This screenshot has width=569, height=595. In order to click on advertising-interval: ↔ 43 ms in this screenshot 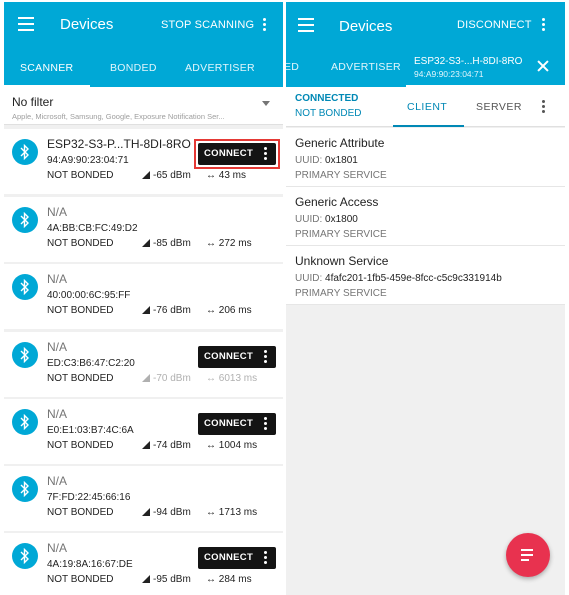, I will do `click(226, 175)`.